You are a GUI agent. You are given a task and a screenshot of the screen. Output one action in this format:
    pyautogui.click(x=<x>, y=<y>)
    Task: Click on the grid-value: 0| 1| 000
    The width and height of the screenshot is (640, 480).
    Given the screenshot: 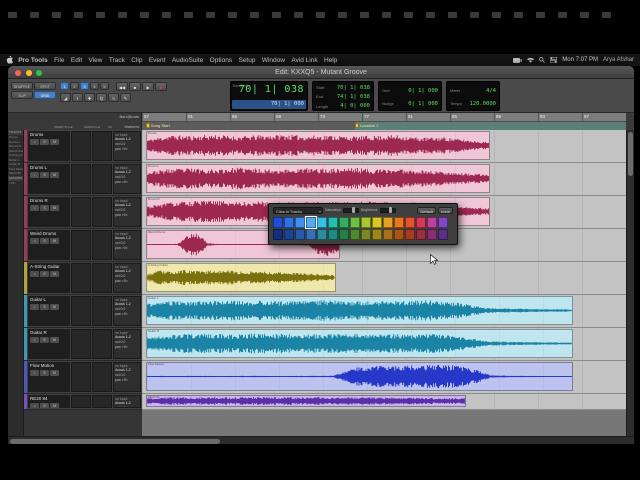 What is the action you would take?
    pyautogui.click(x=423, y=91)
    